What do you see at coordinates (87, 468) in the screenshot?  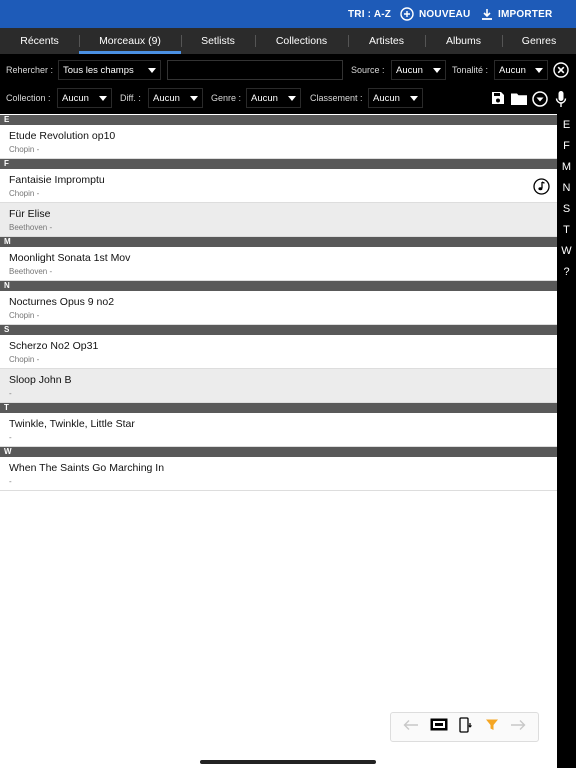 I see `song-title: When The Saints Go Marching In` at bounding box center [87, 468].